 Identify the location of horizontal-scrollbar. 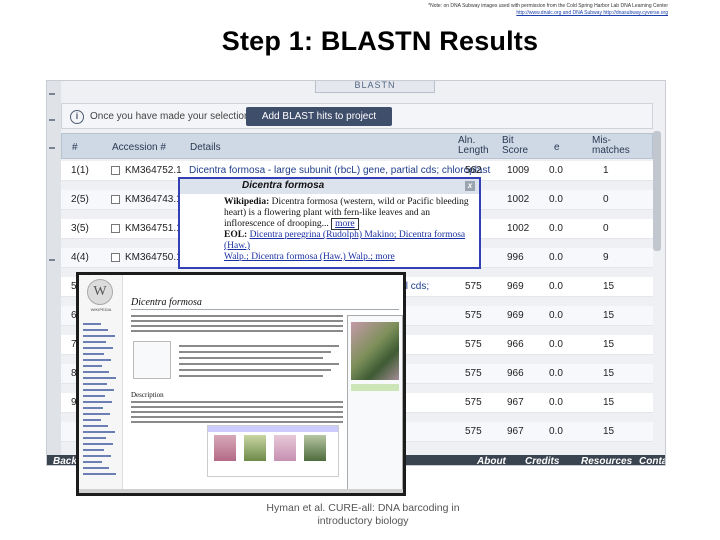
(241, 491).